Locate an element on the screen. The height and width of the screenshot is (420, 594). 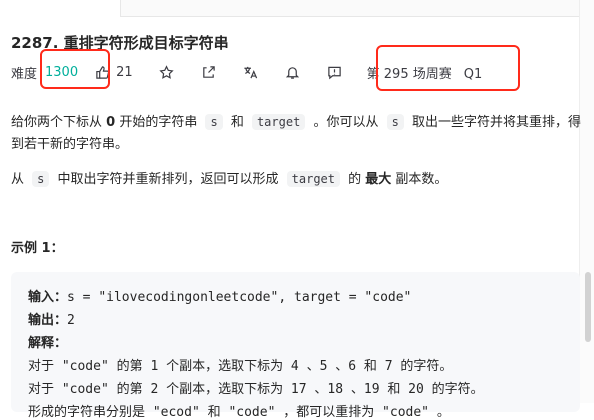
text: 中取出字符并重新排列，返回可以形成 is located at coordinates (168, 179).